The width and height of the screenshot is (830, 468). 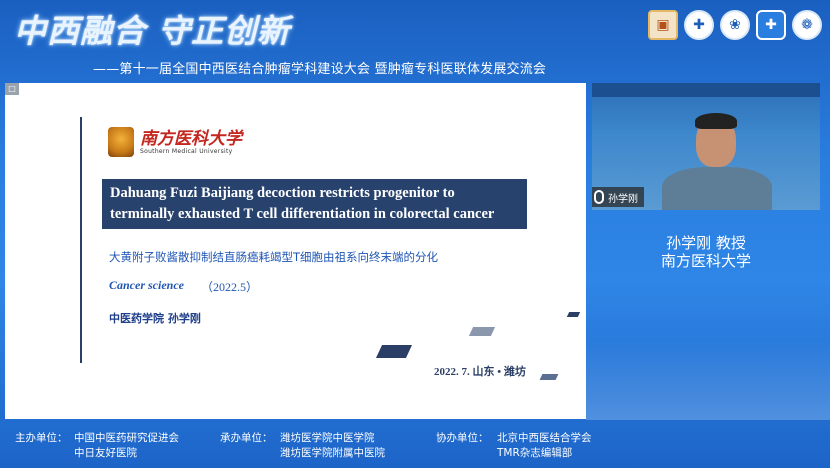 What do you see at coordinates (708, 380) in the screenshot?
I see `city-skyline-decor` at bounding box center [708, 380].